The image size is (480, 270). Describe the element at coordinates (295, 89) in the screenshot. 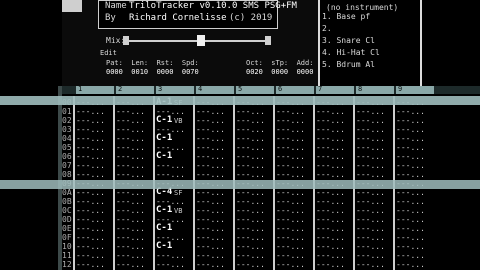

I see `channel-header: 6` at that location.